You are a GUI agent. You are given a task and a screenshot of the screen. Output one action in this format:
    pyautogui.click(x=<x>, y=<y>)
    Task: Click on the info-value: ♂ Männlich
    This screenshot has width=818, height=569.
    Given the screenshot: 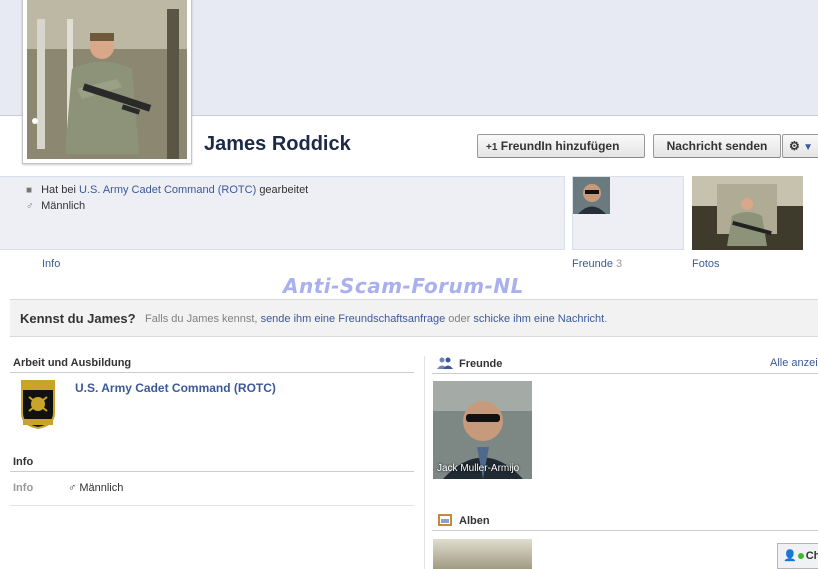 What is the action you would take?
    pyautogui.click(x=95, y=488)
    